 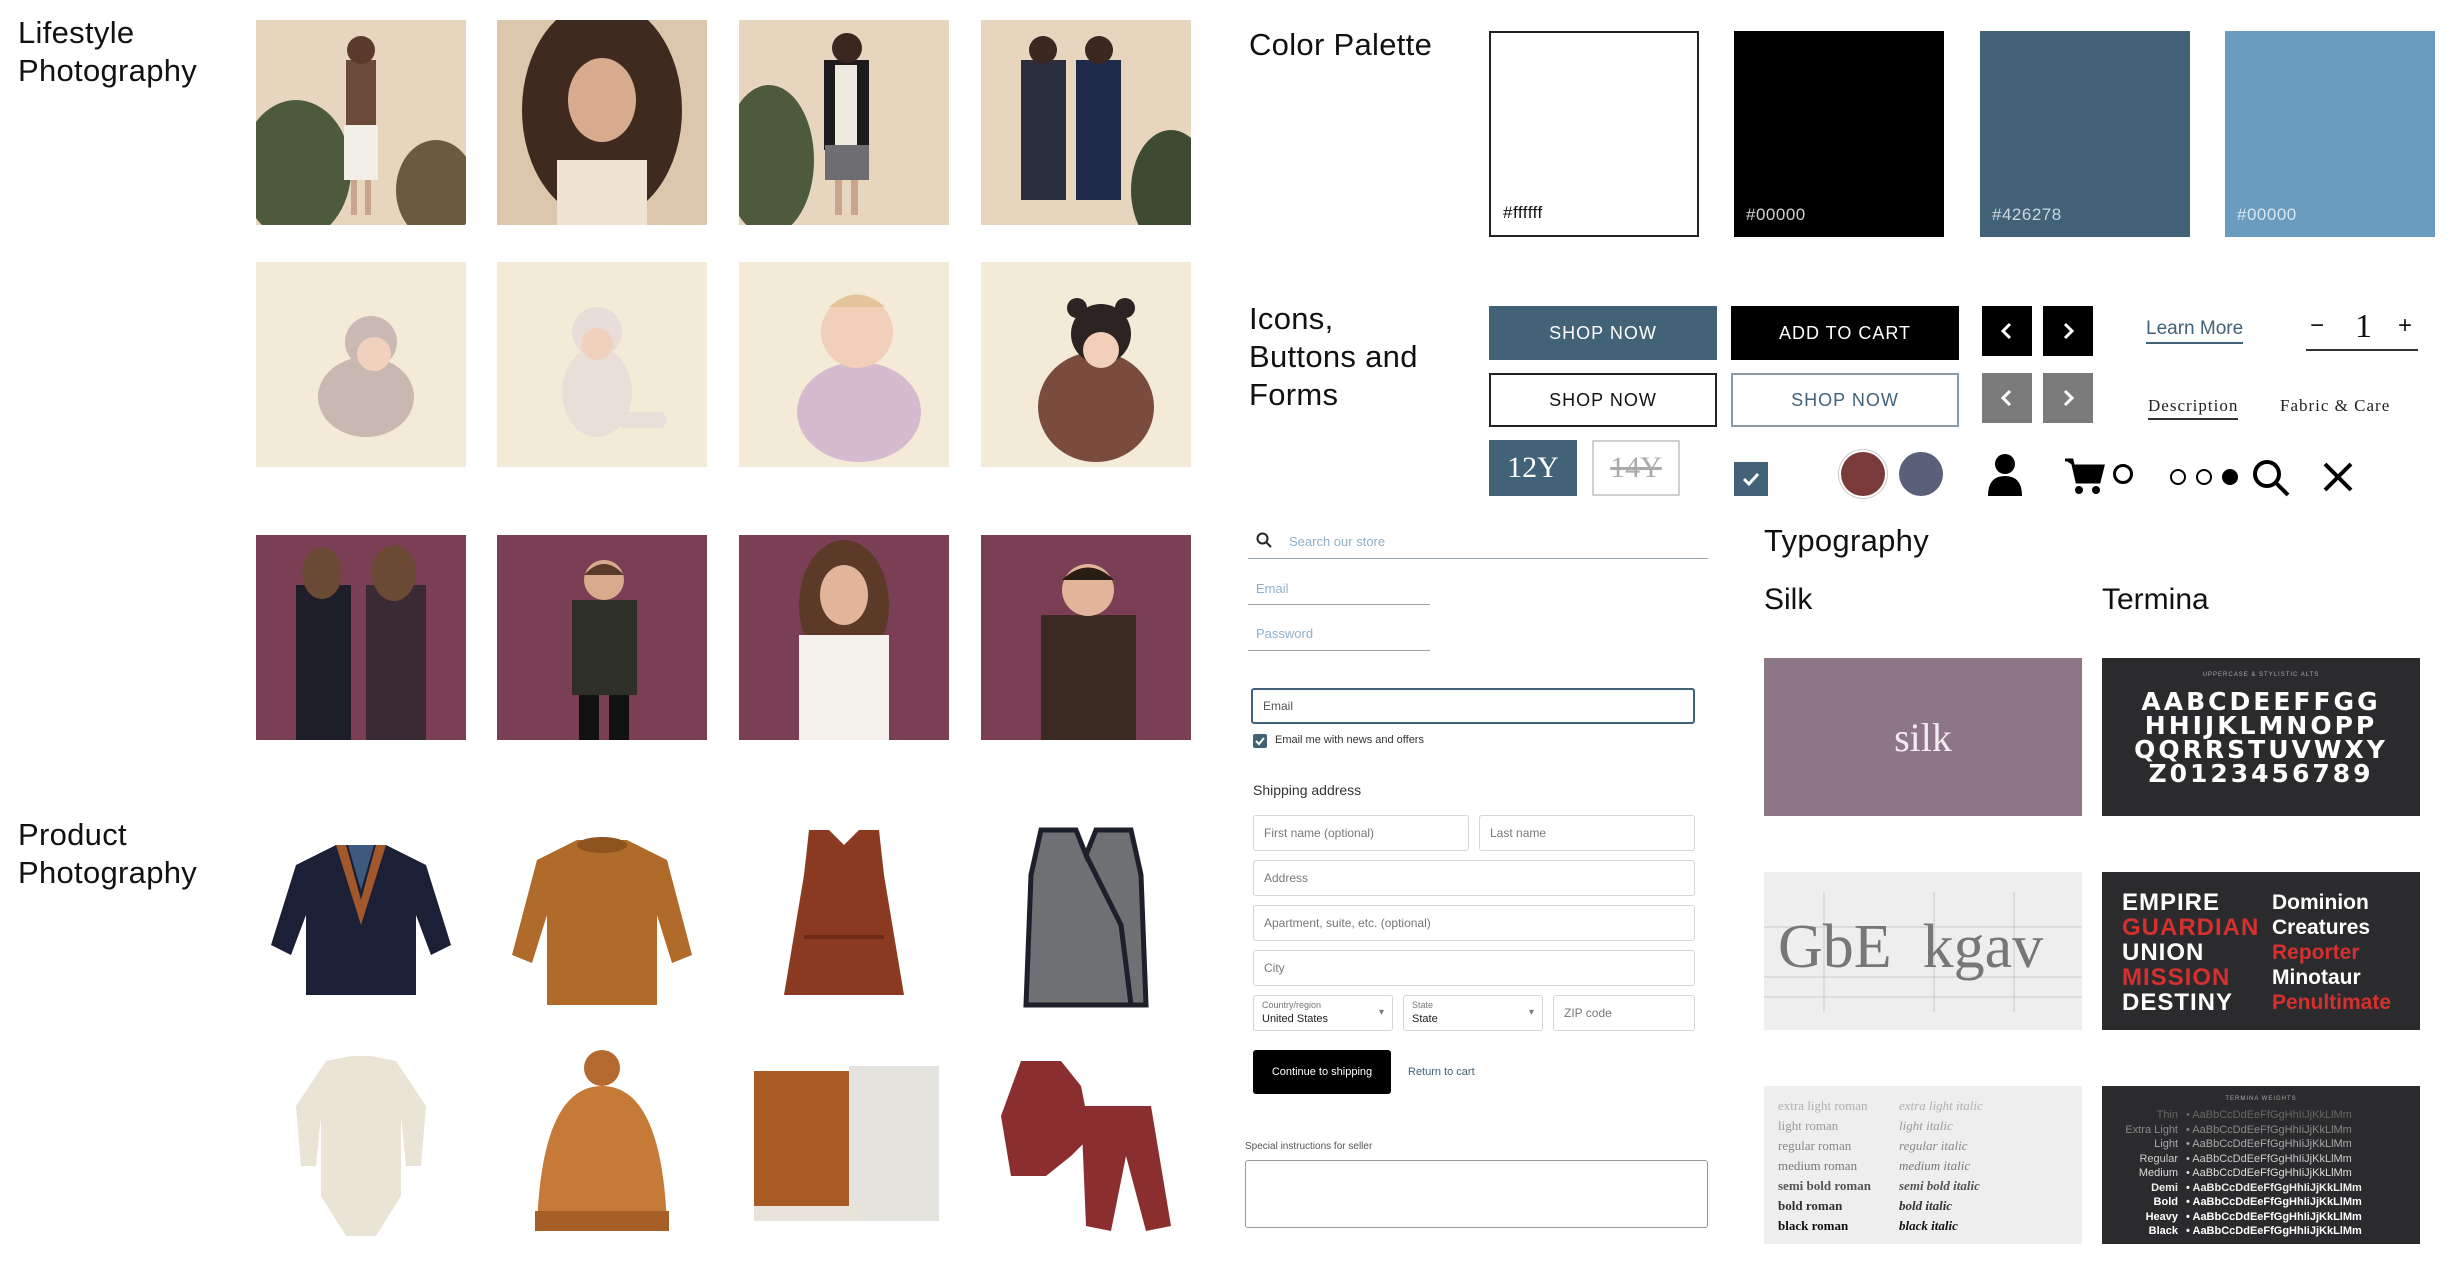 I want to click on typography-title: Typography, so click(x=1846, y=540).